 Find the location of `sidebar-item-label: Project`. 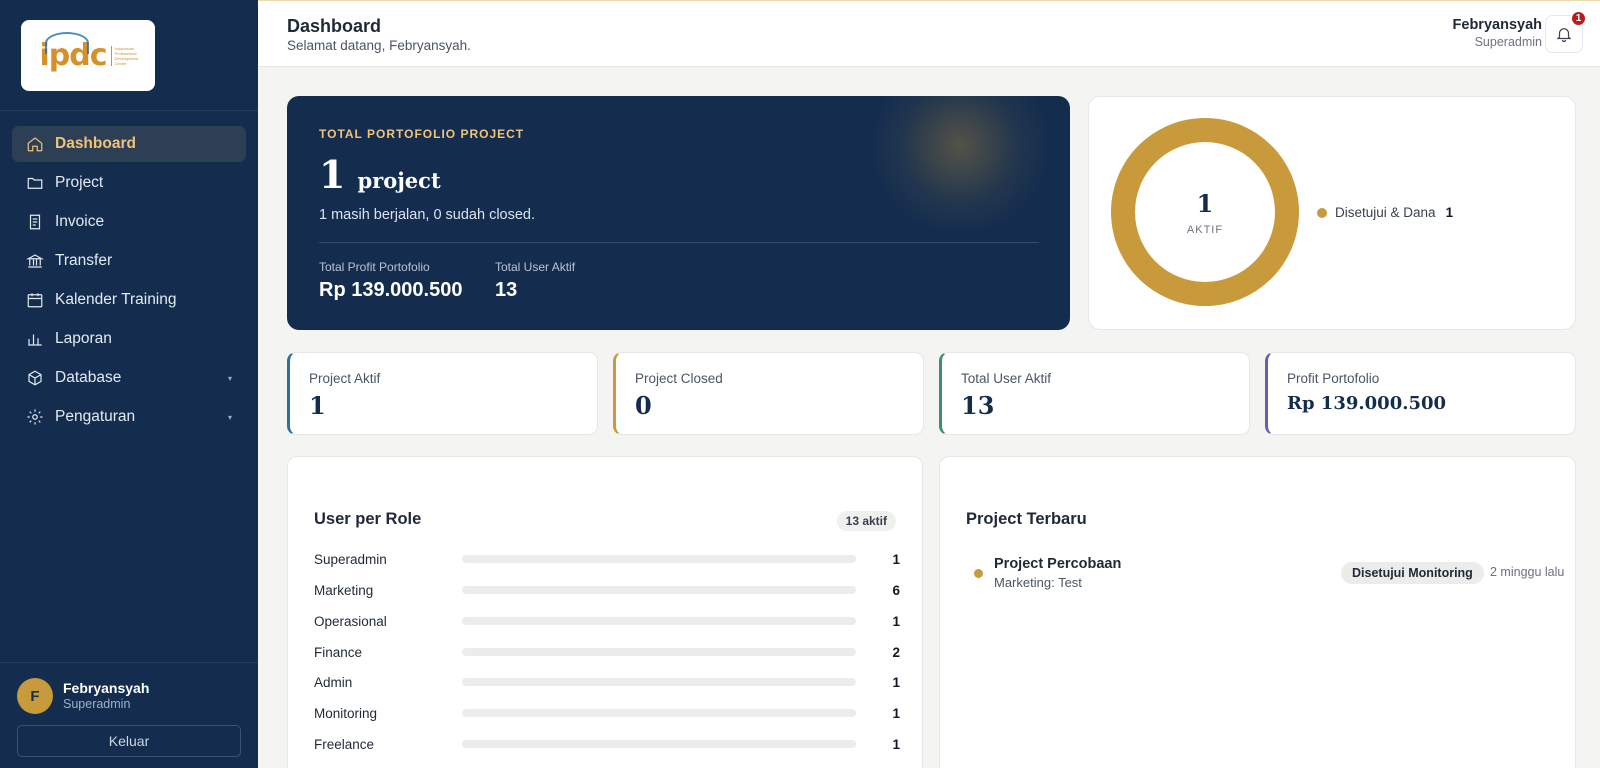

sidebar-item-label: Project is located at coordinates (79, 182).